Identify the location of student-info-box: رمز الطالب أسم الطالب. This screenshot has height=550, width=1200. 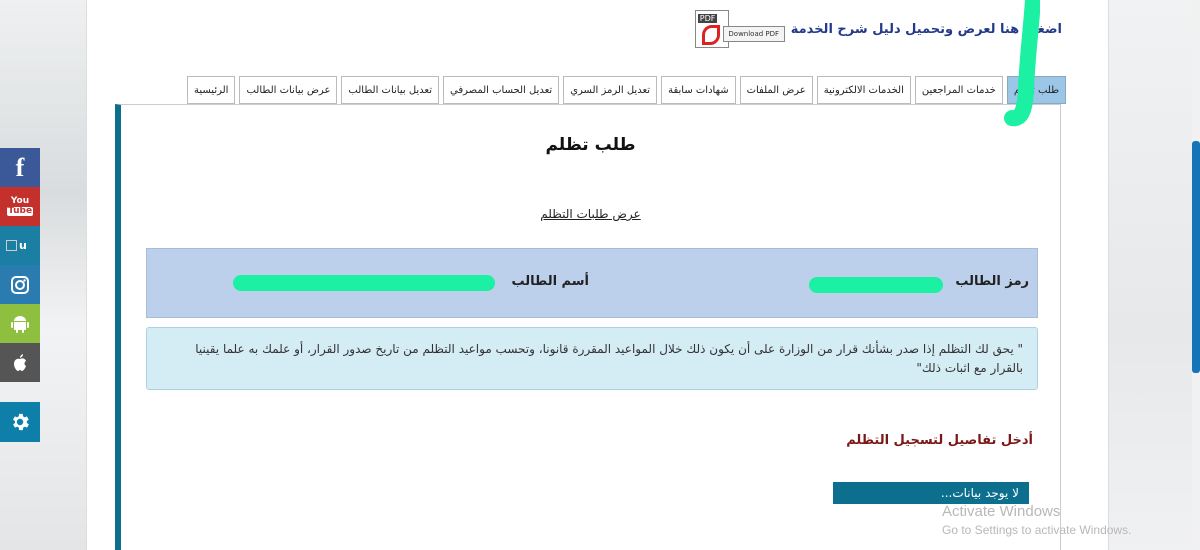
(592, 283).